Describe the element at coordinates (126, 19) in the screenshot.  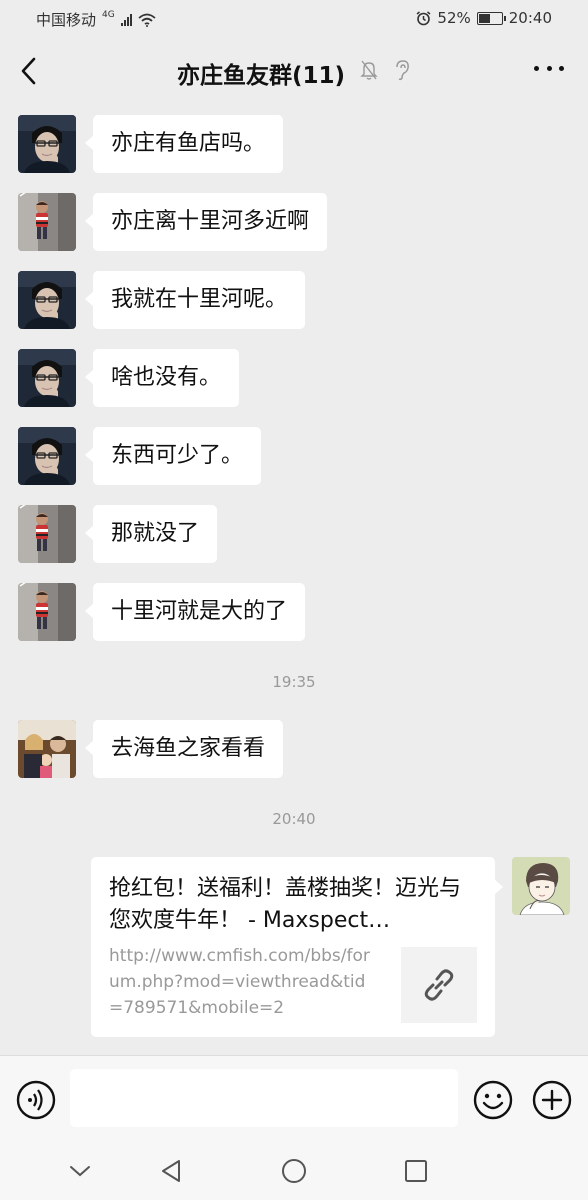
I see `signal-icon` at that location.